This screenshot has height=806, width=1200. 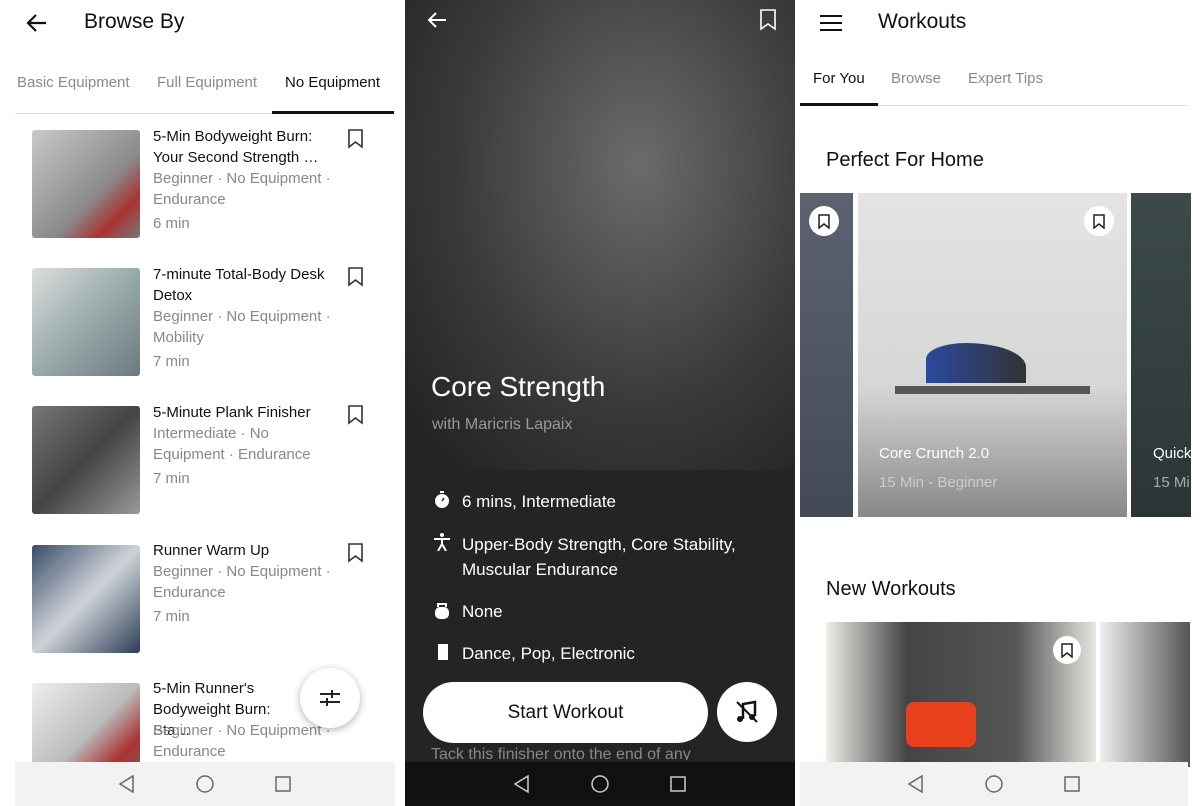 What do you see at coordinates (443, 652) in the screenshot?
I see `music-icon` at bounding box center [443, 652].